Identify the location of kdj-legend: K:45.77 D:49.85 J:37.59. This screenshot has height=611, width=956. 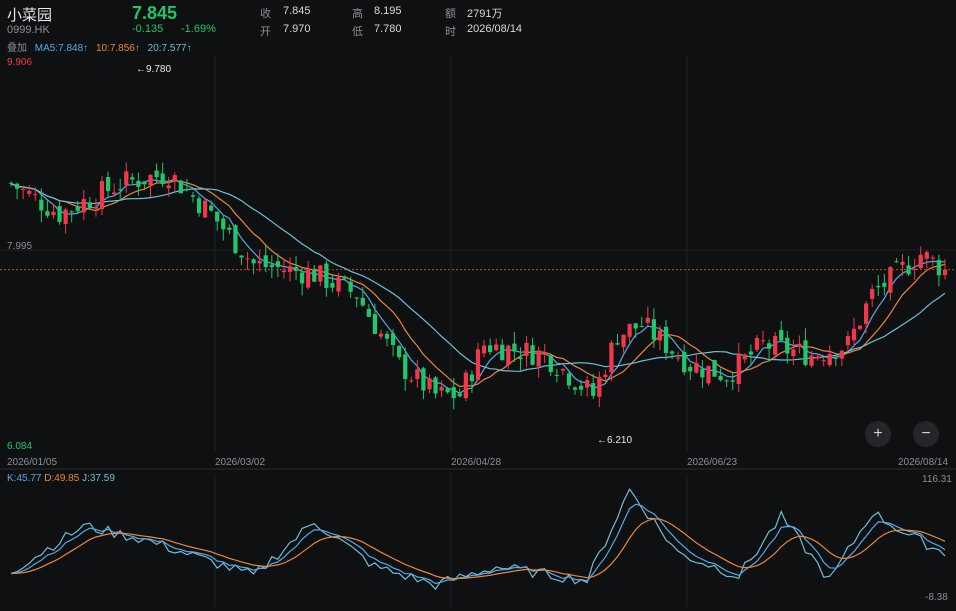
(61, 478).